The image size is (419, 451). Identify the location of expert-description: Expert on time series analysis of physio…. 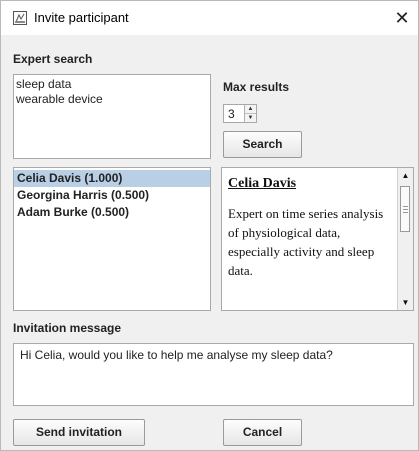
(306, 242).